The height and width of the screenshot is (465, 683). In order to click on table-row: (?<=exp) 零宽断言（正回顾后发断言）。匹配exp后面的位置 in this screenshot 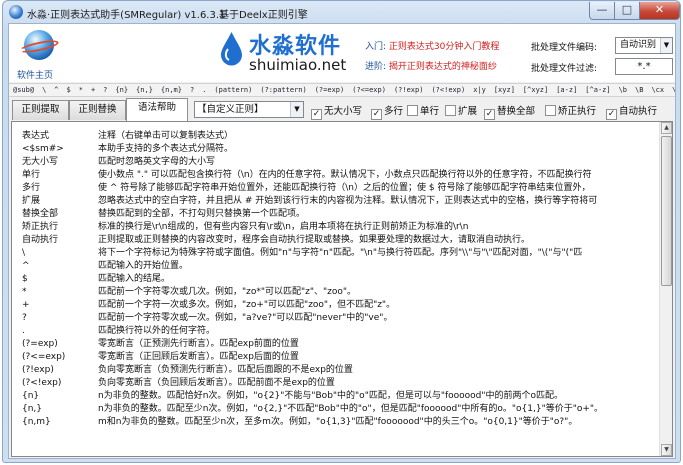, I will do `click(340, 357)`.